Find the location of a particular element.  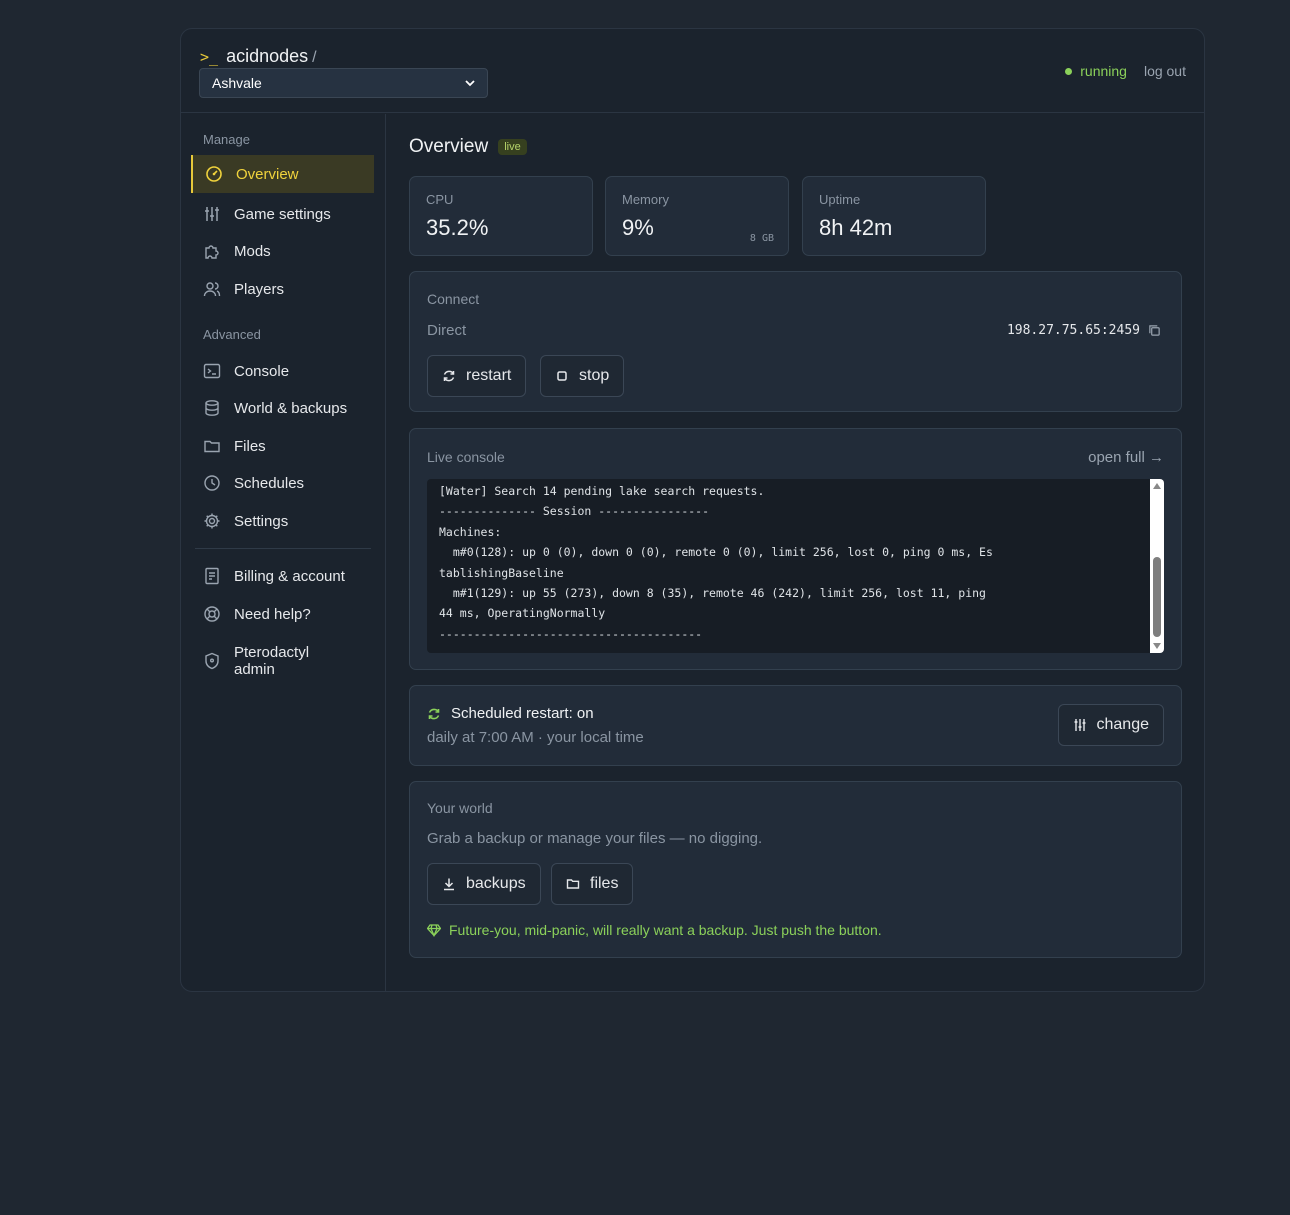

brand: >_ acidnodes / is located at coordinates (258, 56).